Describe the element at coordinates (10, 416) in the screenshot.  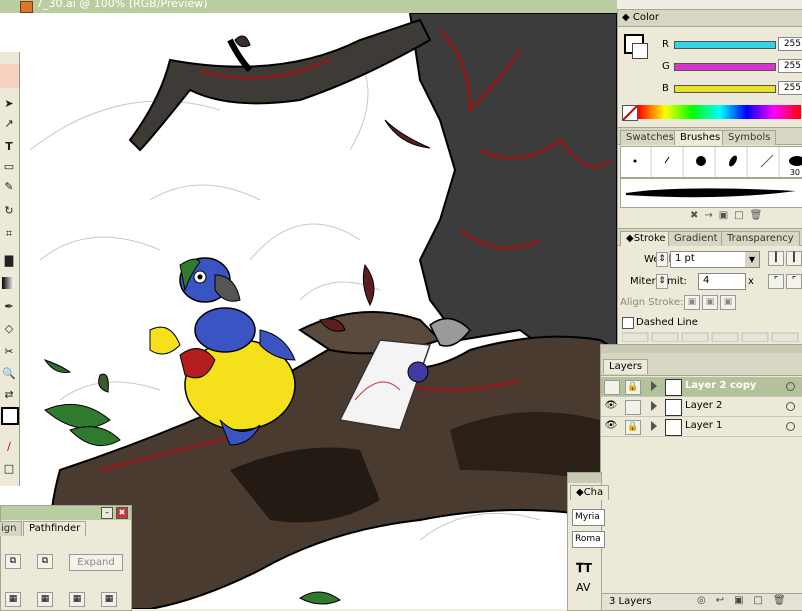
I see `fill-swatch` at that location.